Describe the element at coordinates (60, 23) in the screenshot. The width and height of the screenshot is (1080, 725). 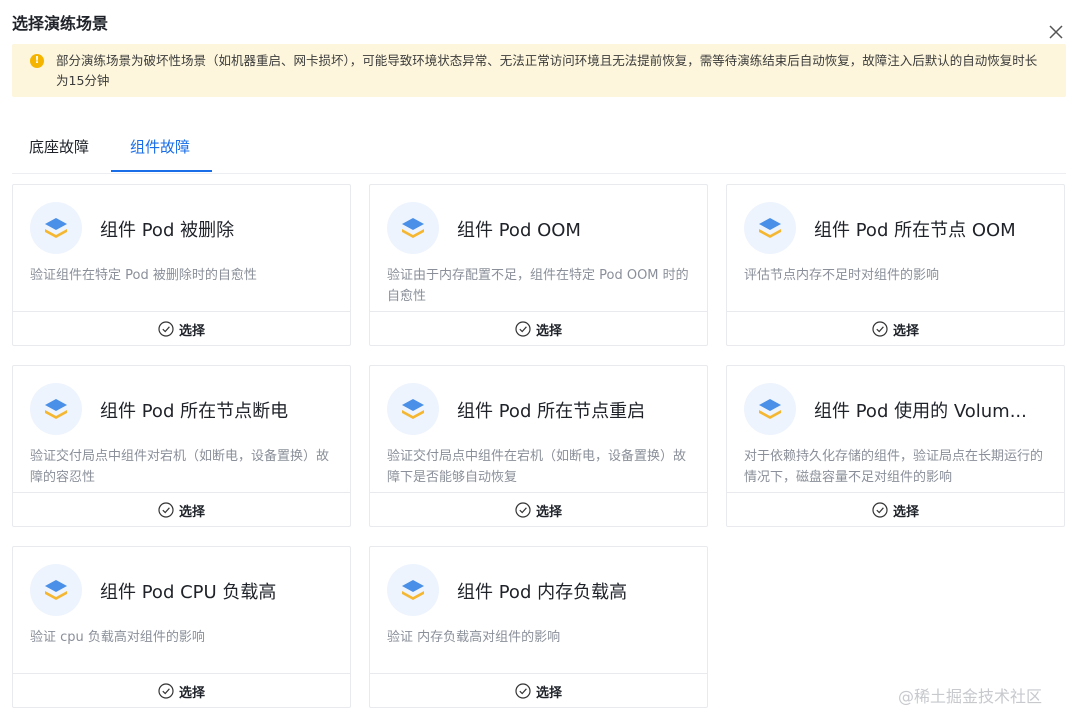
I see `dialog-title: 选择演练场景` at that location.